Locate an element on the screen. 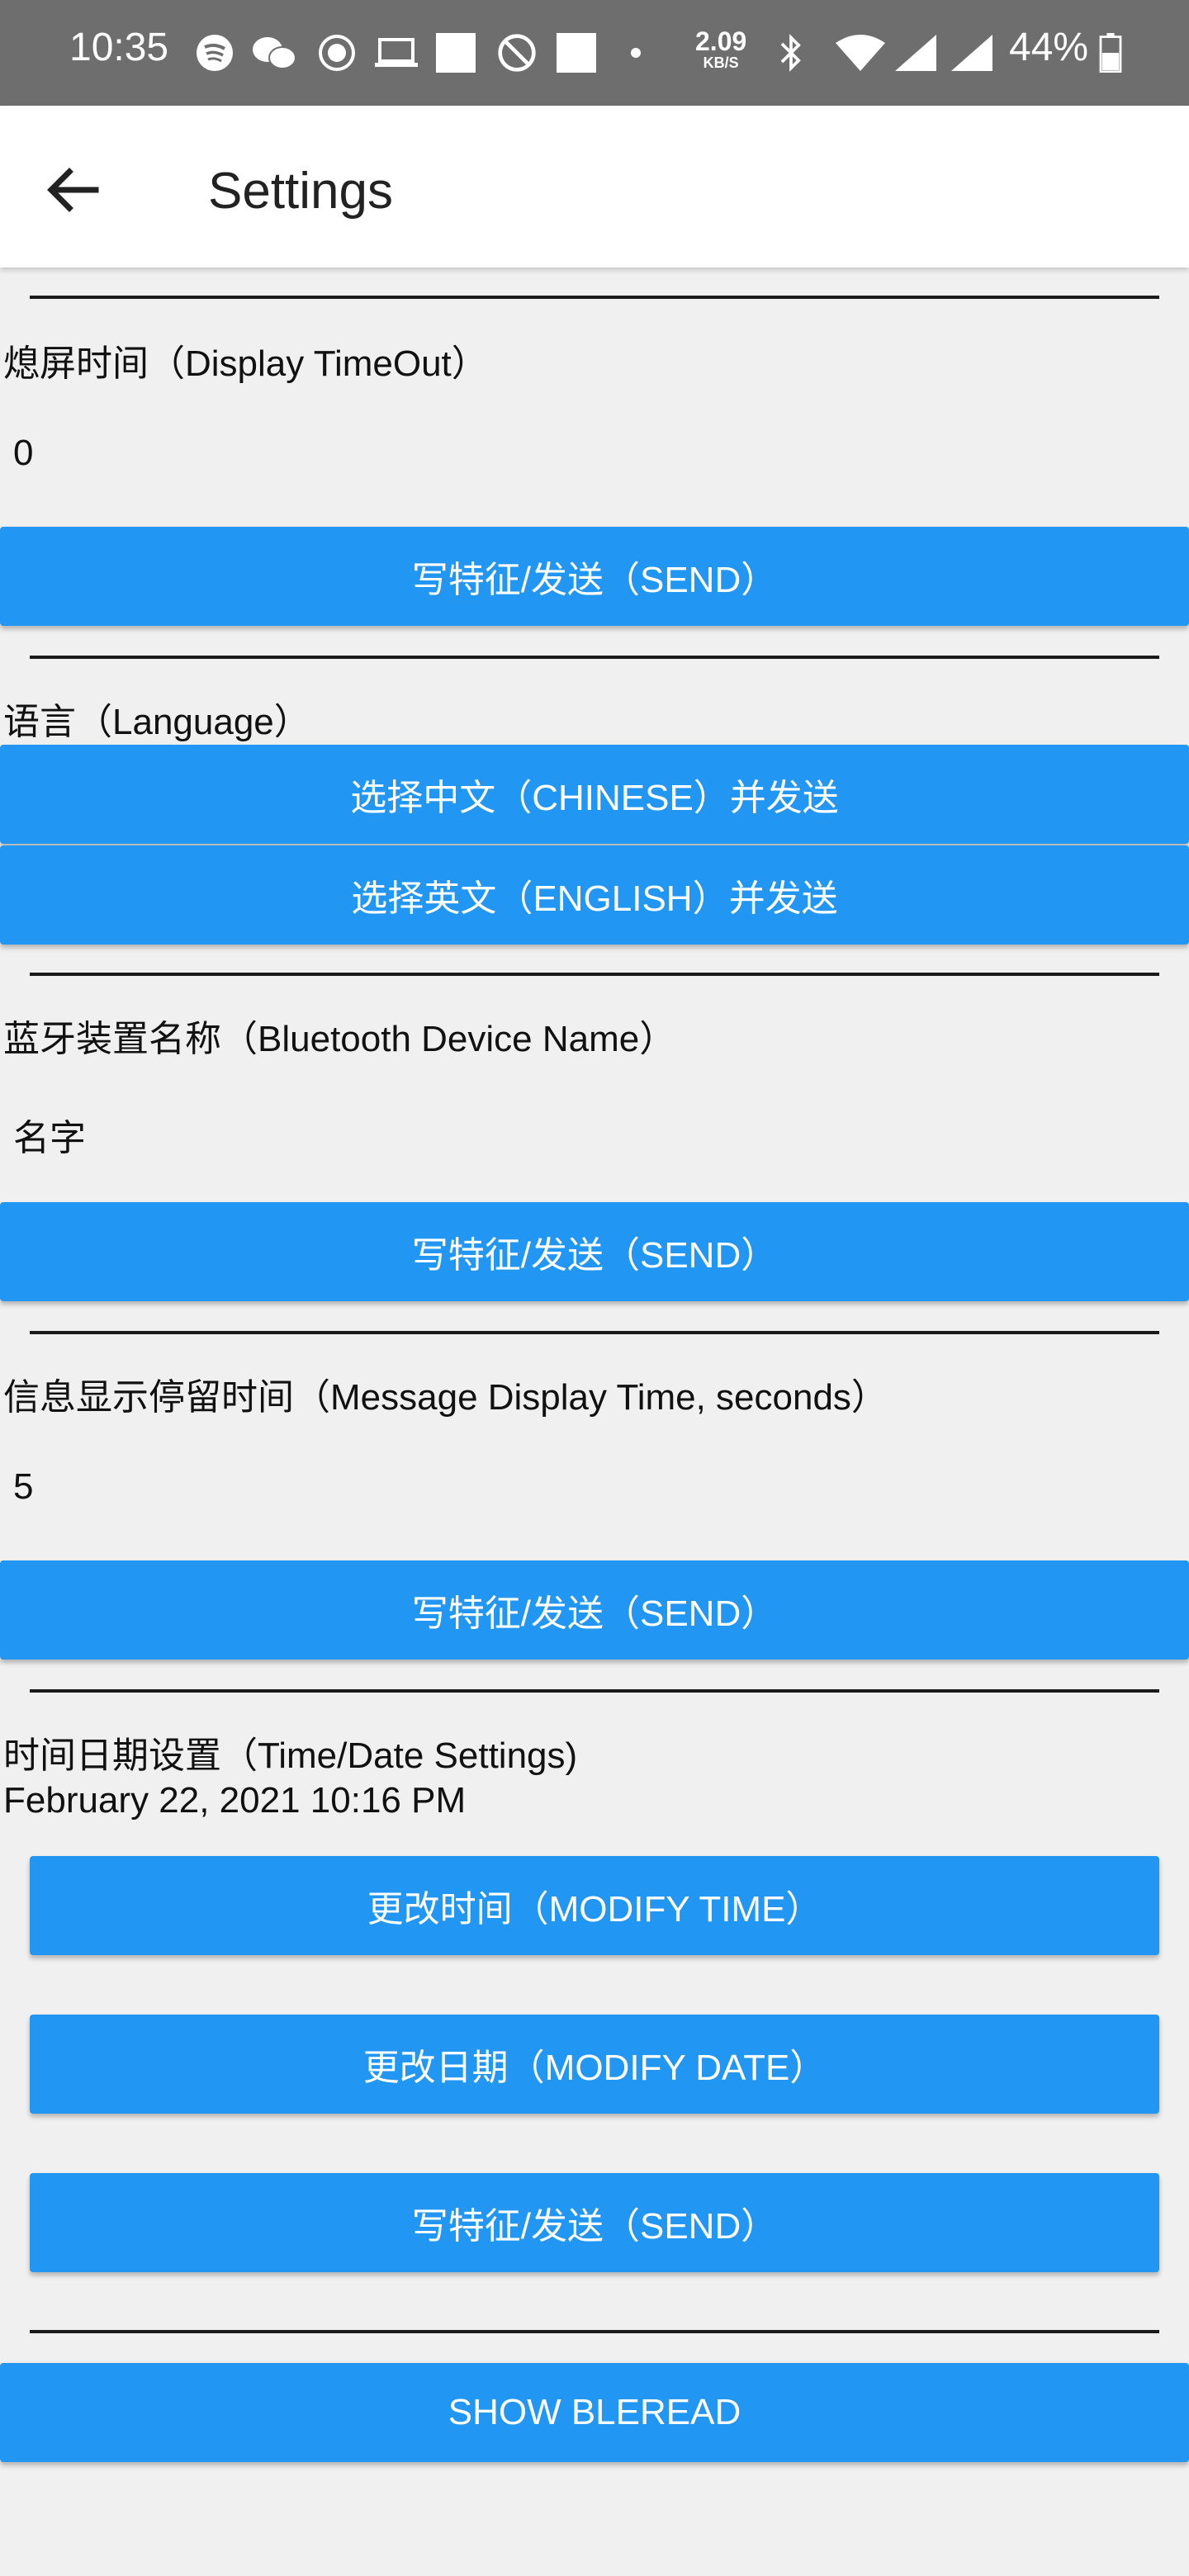  spotify-icon is located at coordinates (215, 53).